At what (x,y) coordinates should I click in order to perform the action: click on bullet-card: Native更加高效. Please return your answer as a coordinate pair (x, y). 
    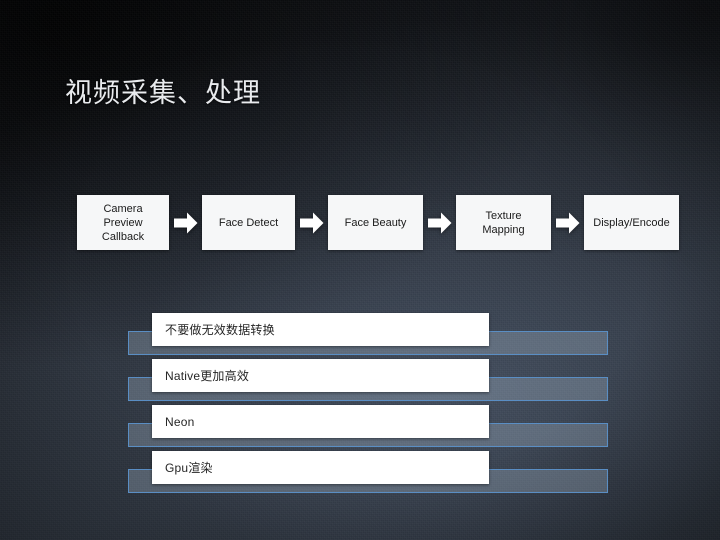
    Looking at the image, I should click on (320, 375).